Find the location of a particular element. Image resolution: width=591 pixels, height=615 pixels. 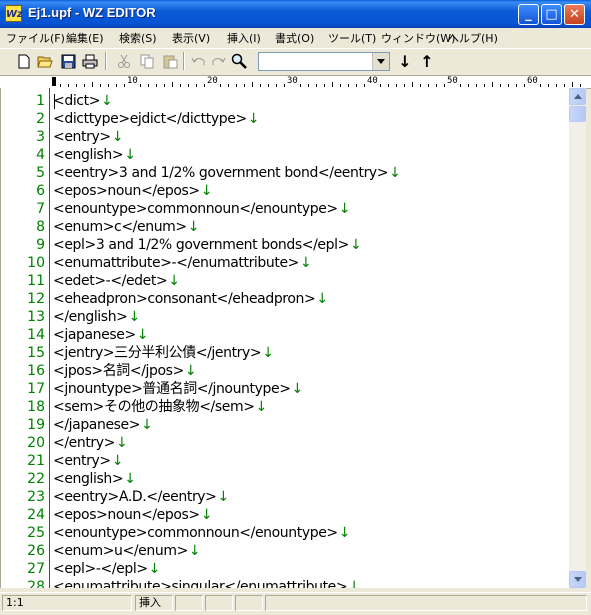

menu-file: ファイル(F) is located at coordinates (35, 38).